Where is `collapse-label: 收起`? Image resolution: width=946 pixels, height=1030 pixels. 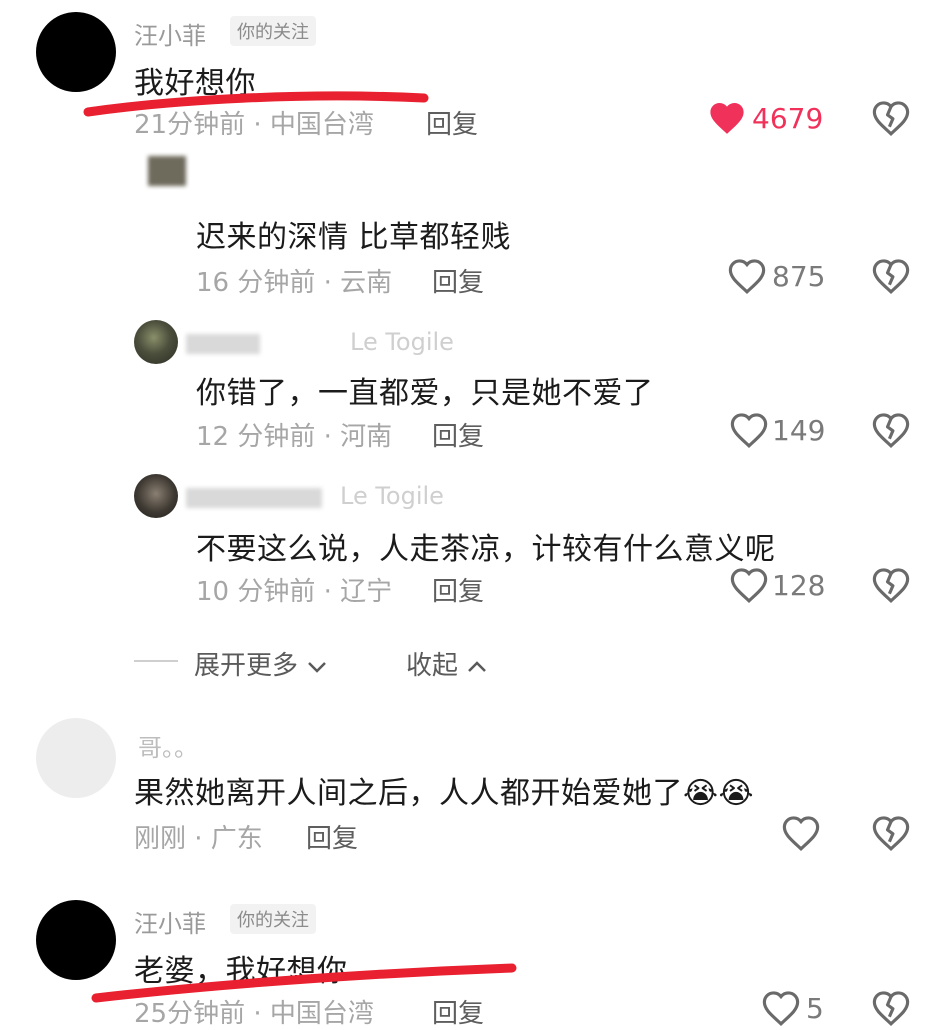 collapse-label: 收起 is located at coordinates (432, 666).